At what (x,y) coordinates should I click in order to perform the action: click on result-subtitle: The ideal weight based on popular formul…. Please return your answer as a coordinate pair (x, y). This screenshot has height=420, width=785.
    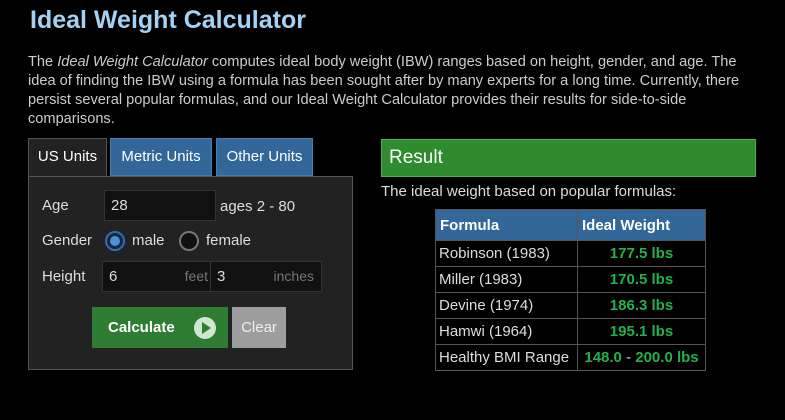
    Looking at the image, I should click on (529, 191).